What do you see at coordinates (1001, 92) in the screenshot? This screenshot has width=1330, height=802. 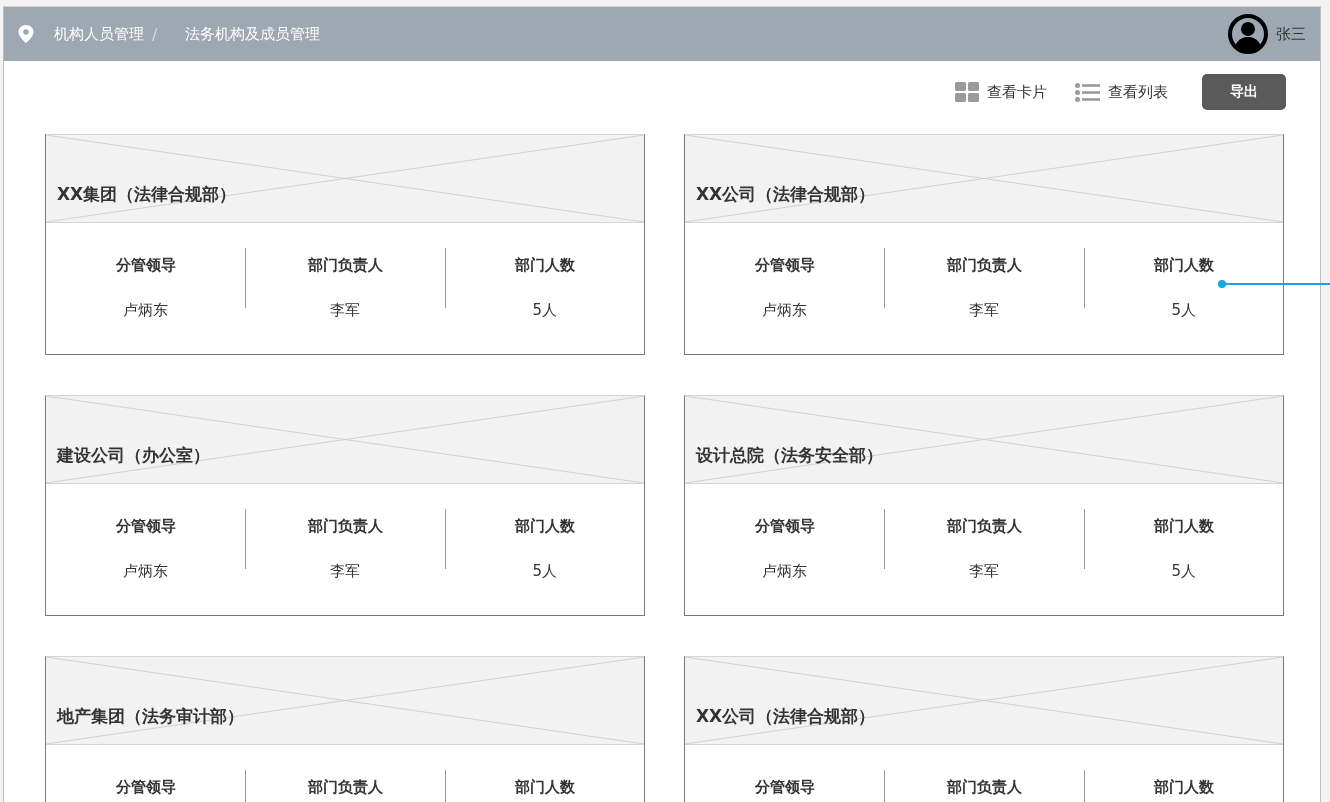 I see `view-toggle-link: 查看卡片` at bounding box center [1001, 92].